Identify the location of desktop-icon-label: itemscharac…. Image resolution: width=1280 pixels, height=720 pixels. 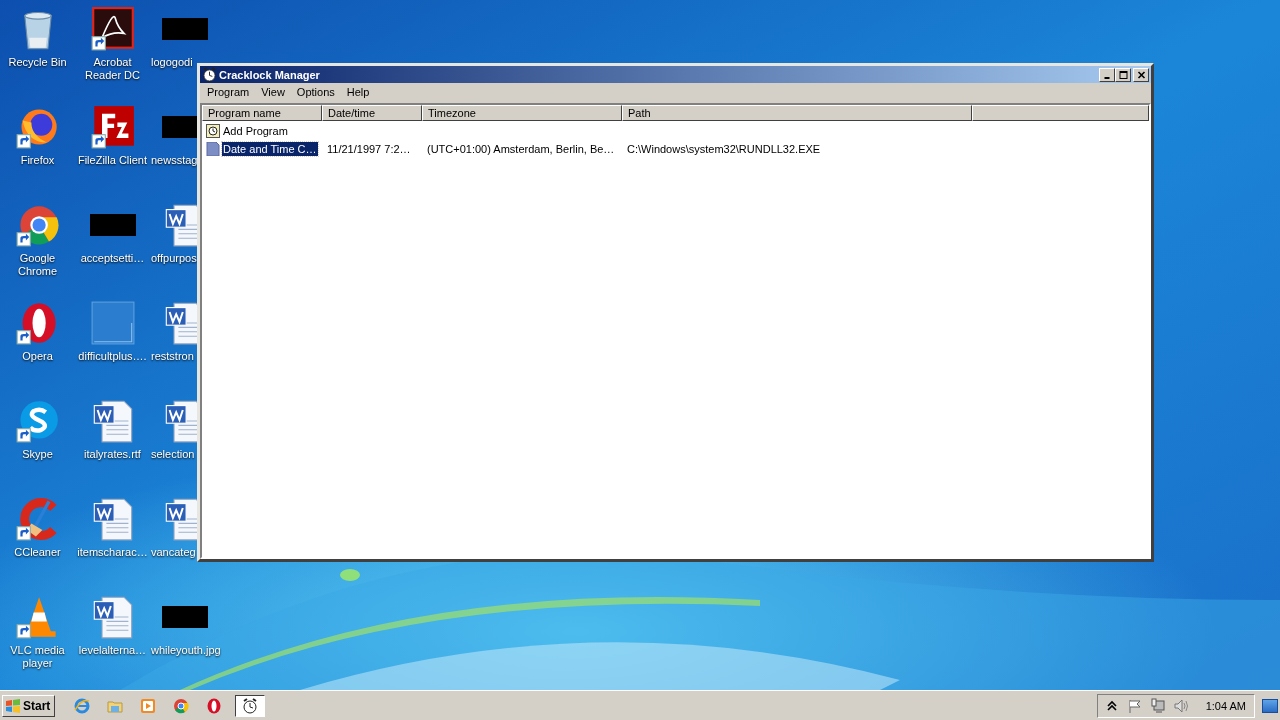
(112, 552).